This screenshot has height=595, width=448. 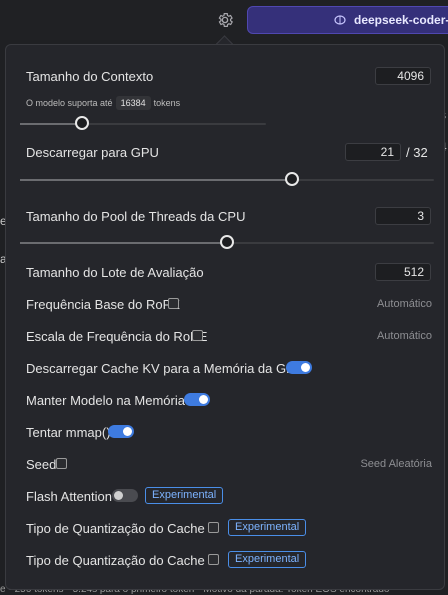 I want to click on kv-offload-toggle, so click(x=299, y=367).